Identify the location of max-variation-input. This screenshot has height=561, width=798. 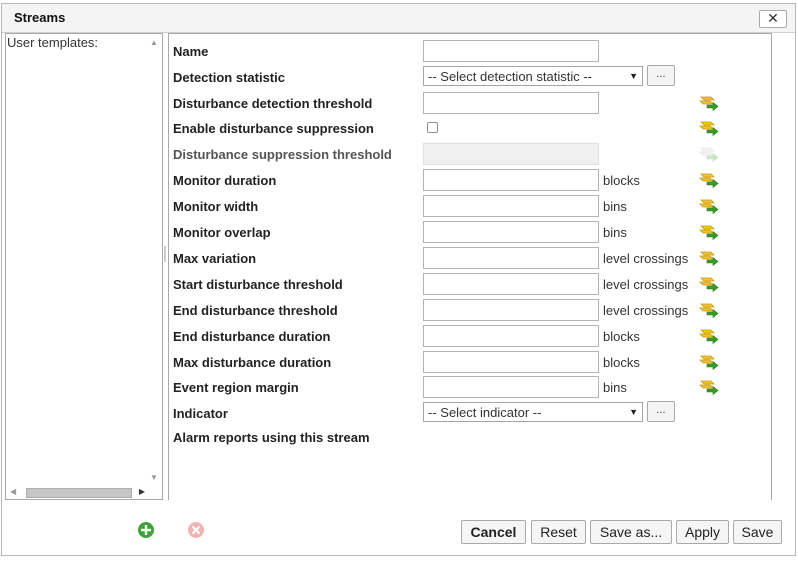
(511, 258).